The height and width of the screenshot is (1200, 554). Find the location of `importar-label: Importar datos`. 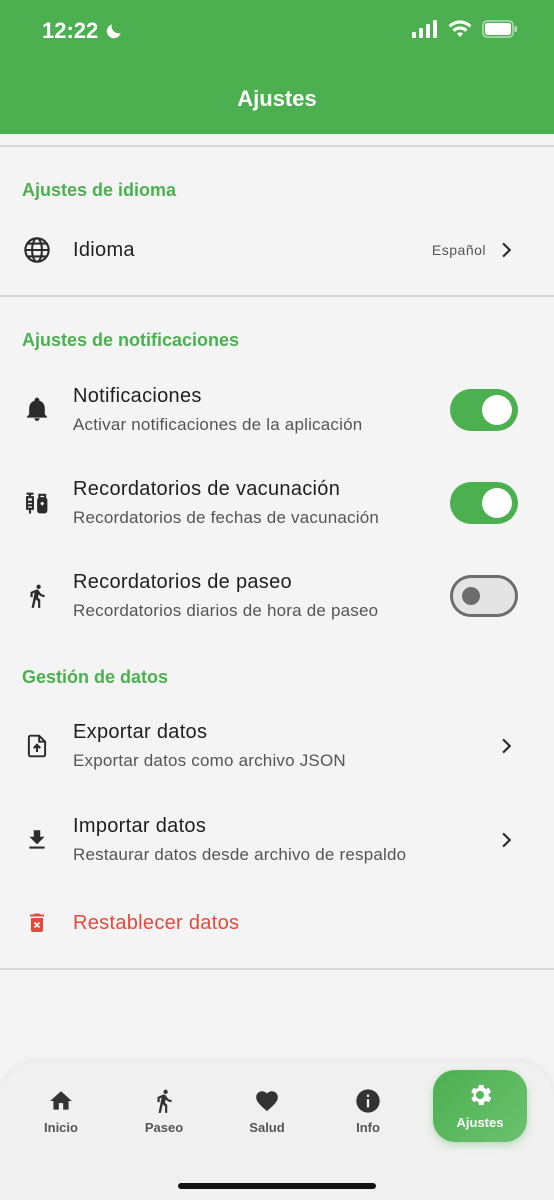

importar-label: Importar datos is located at coordinates (140, 826).